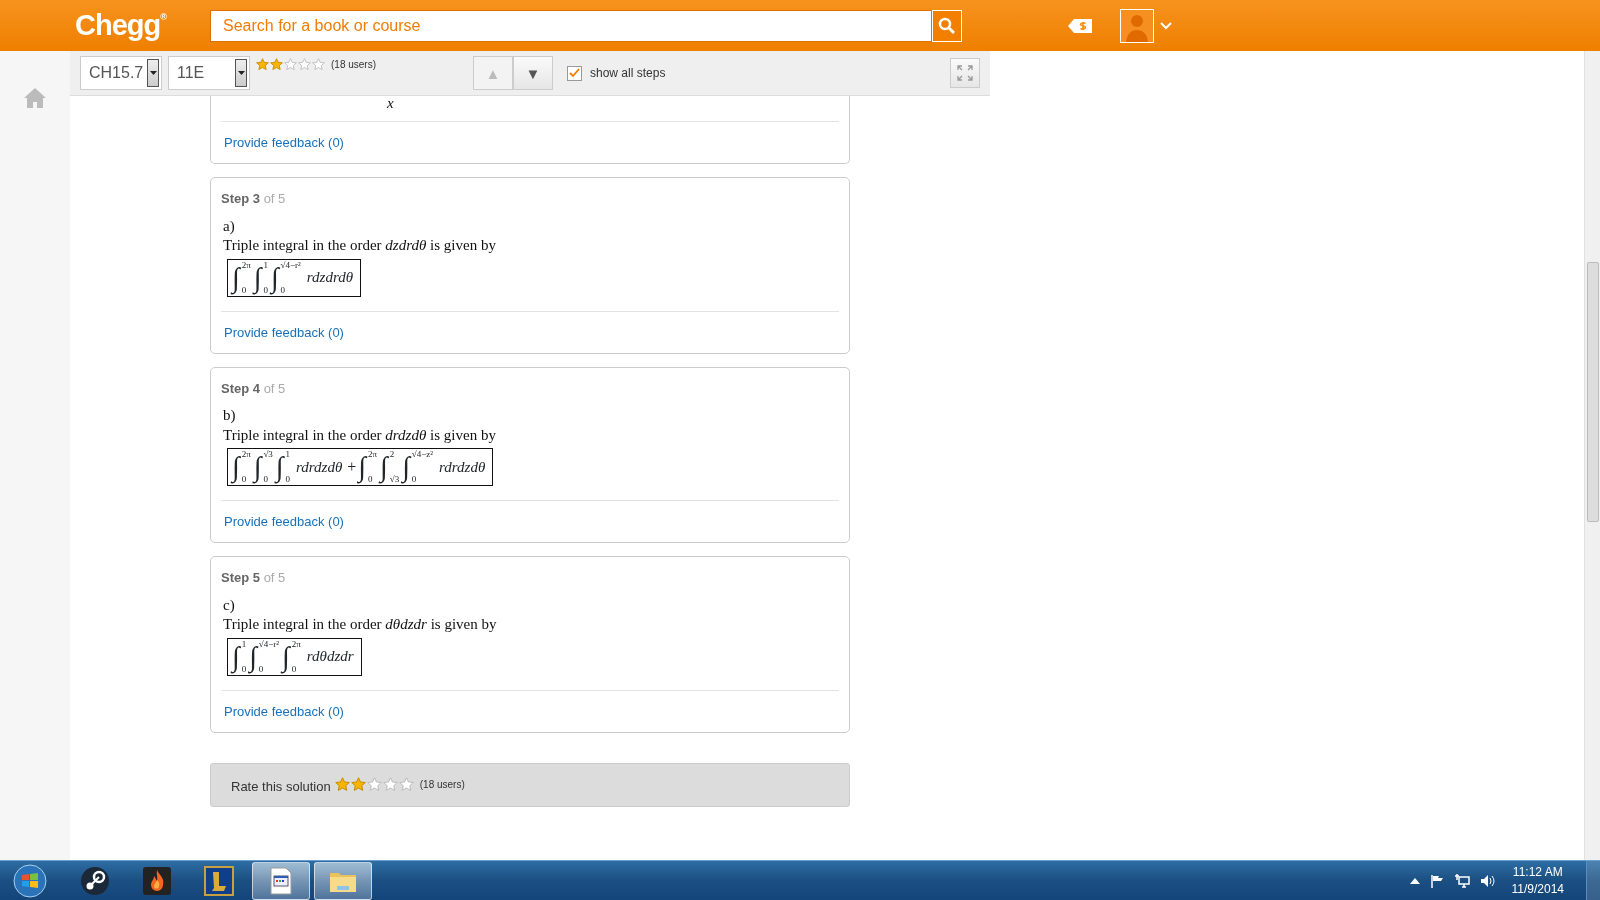 The image size is (1600, 900). I want to click on home-icon, so click(35, 98).